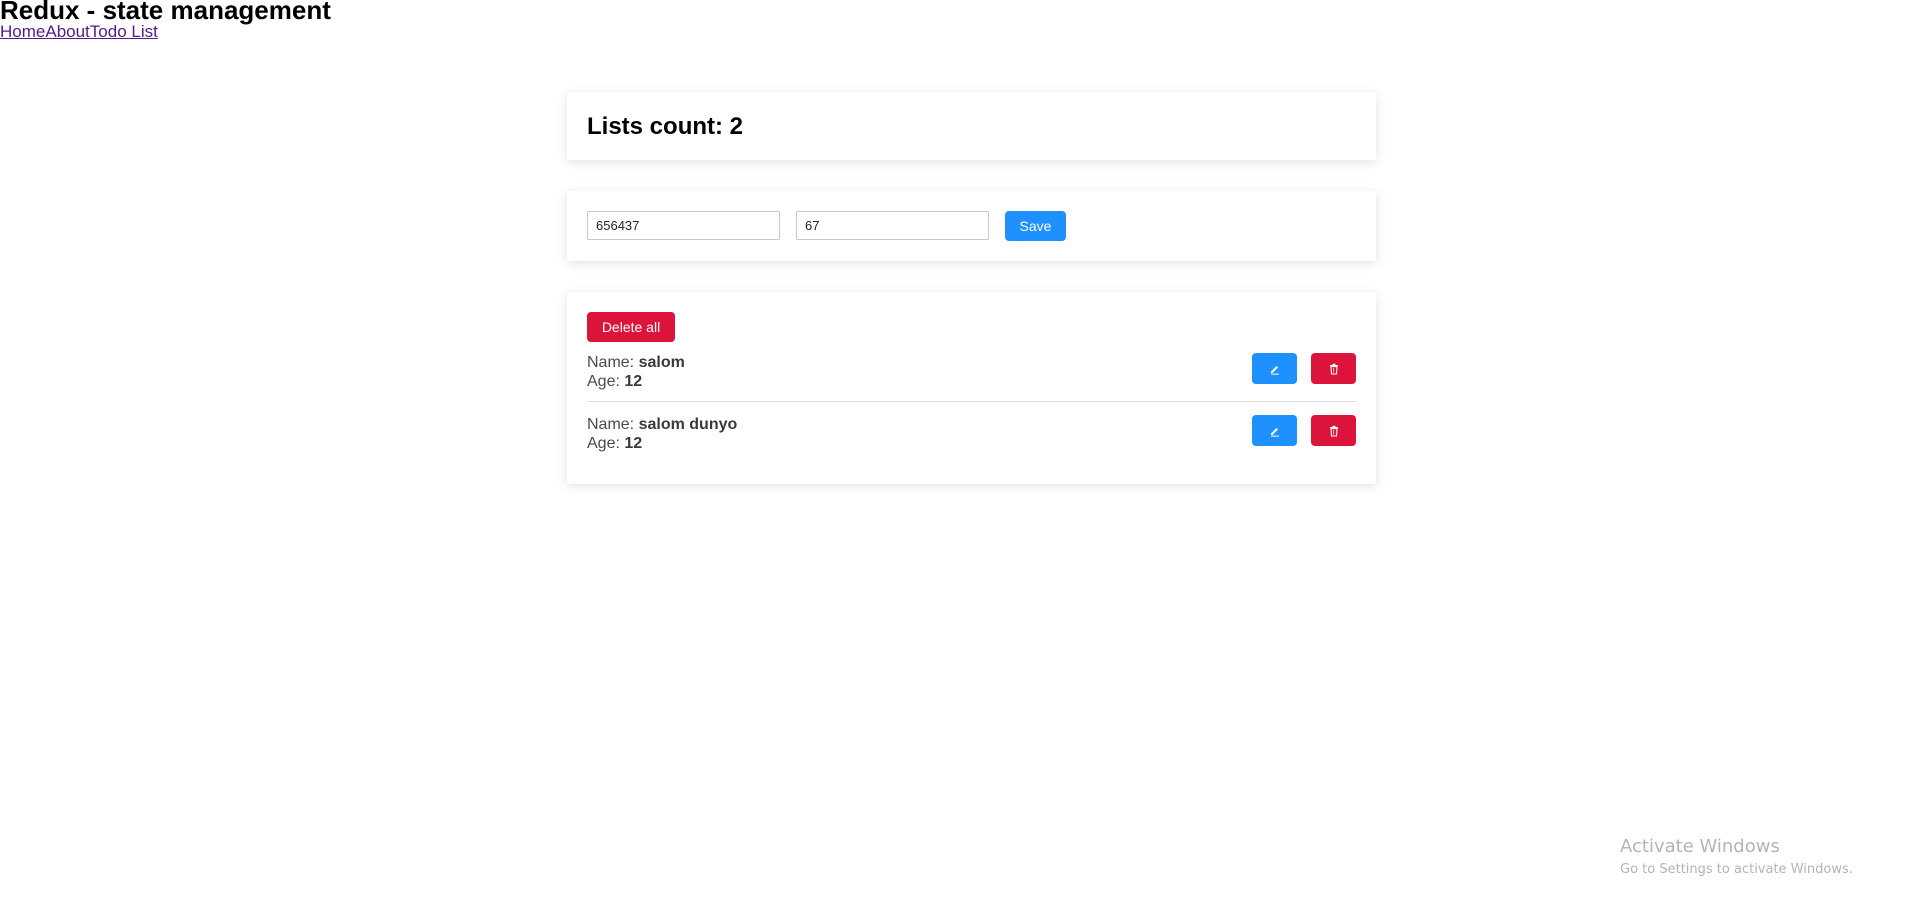 This screenshot has width=1909, height=907. What do you see at coordinates (971, 362) in the screenshot?
I see `item-name-line: Name: salom` at bounding box center [971, 362].